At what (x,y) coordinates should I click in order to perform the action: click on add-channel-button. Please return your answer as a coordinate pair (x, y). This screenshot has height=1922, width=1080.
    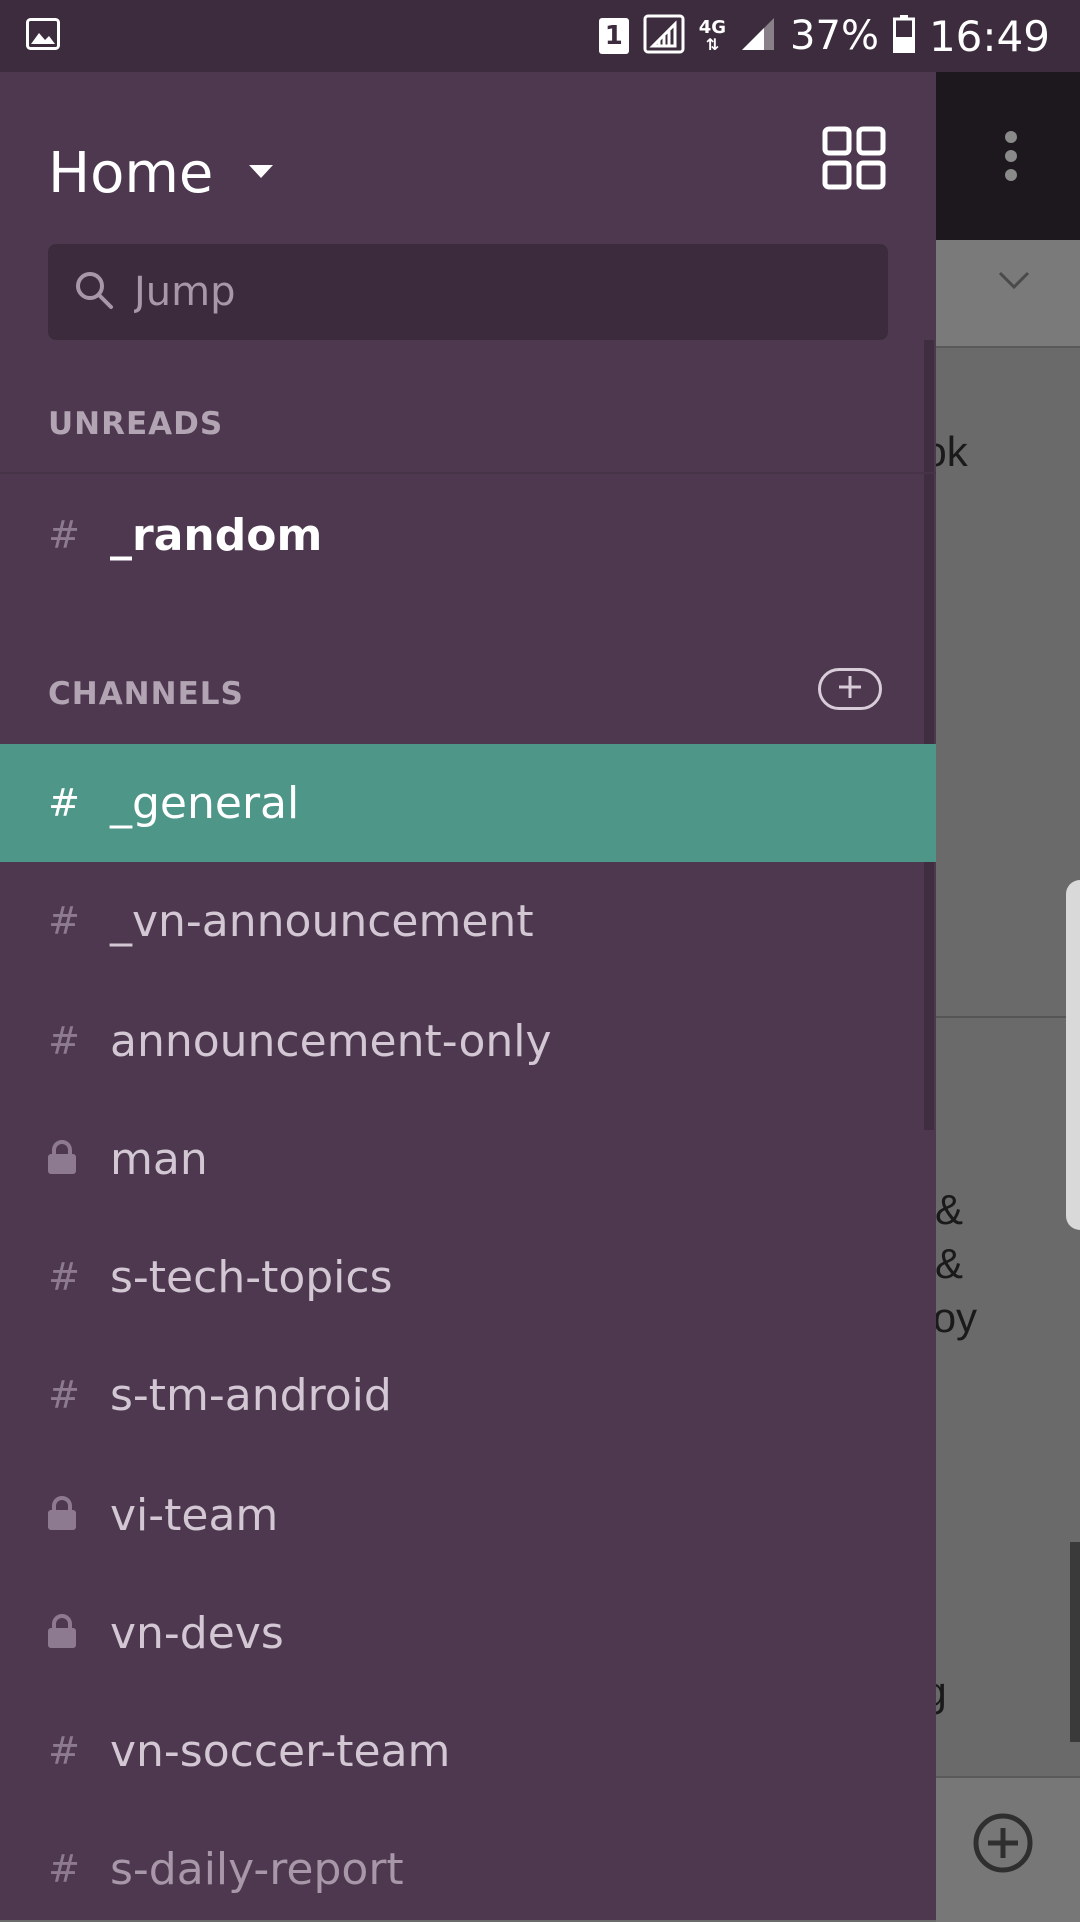
    Looking at the image, I should click on (850, 689).